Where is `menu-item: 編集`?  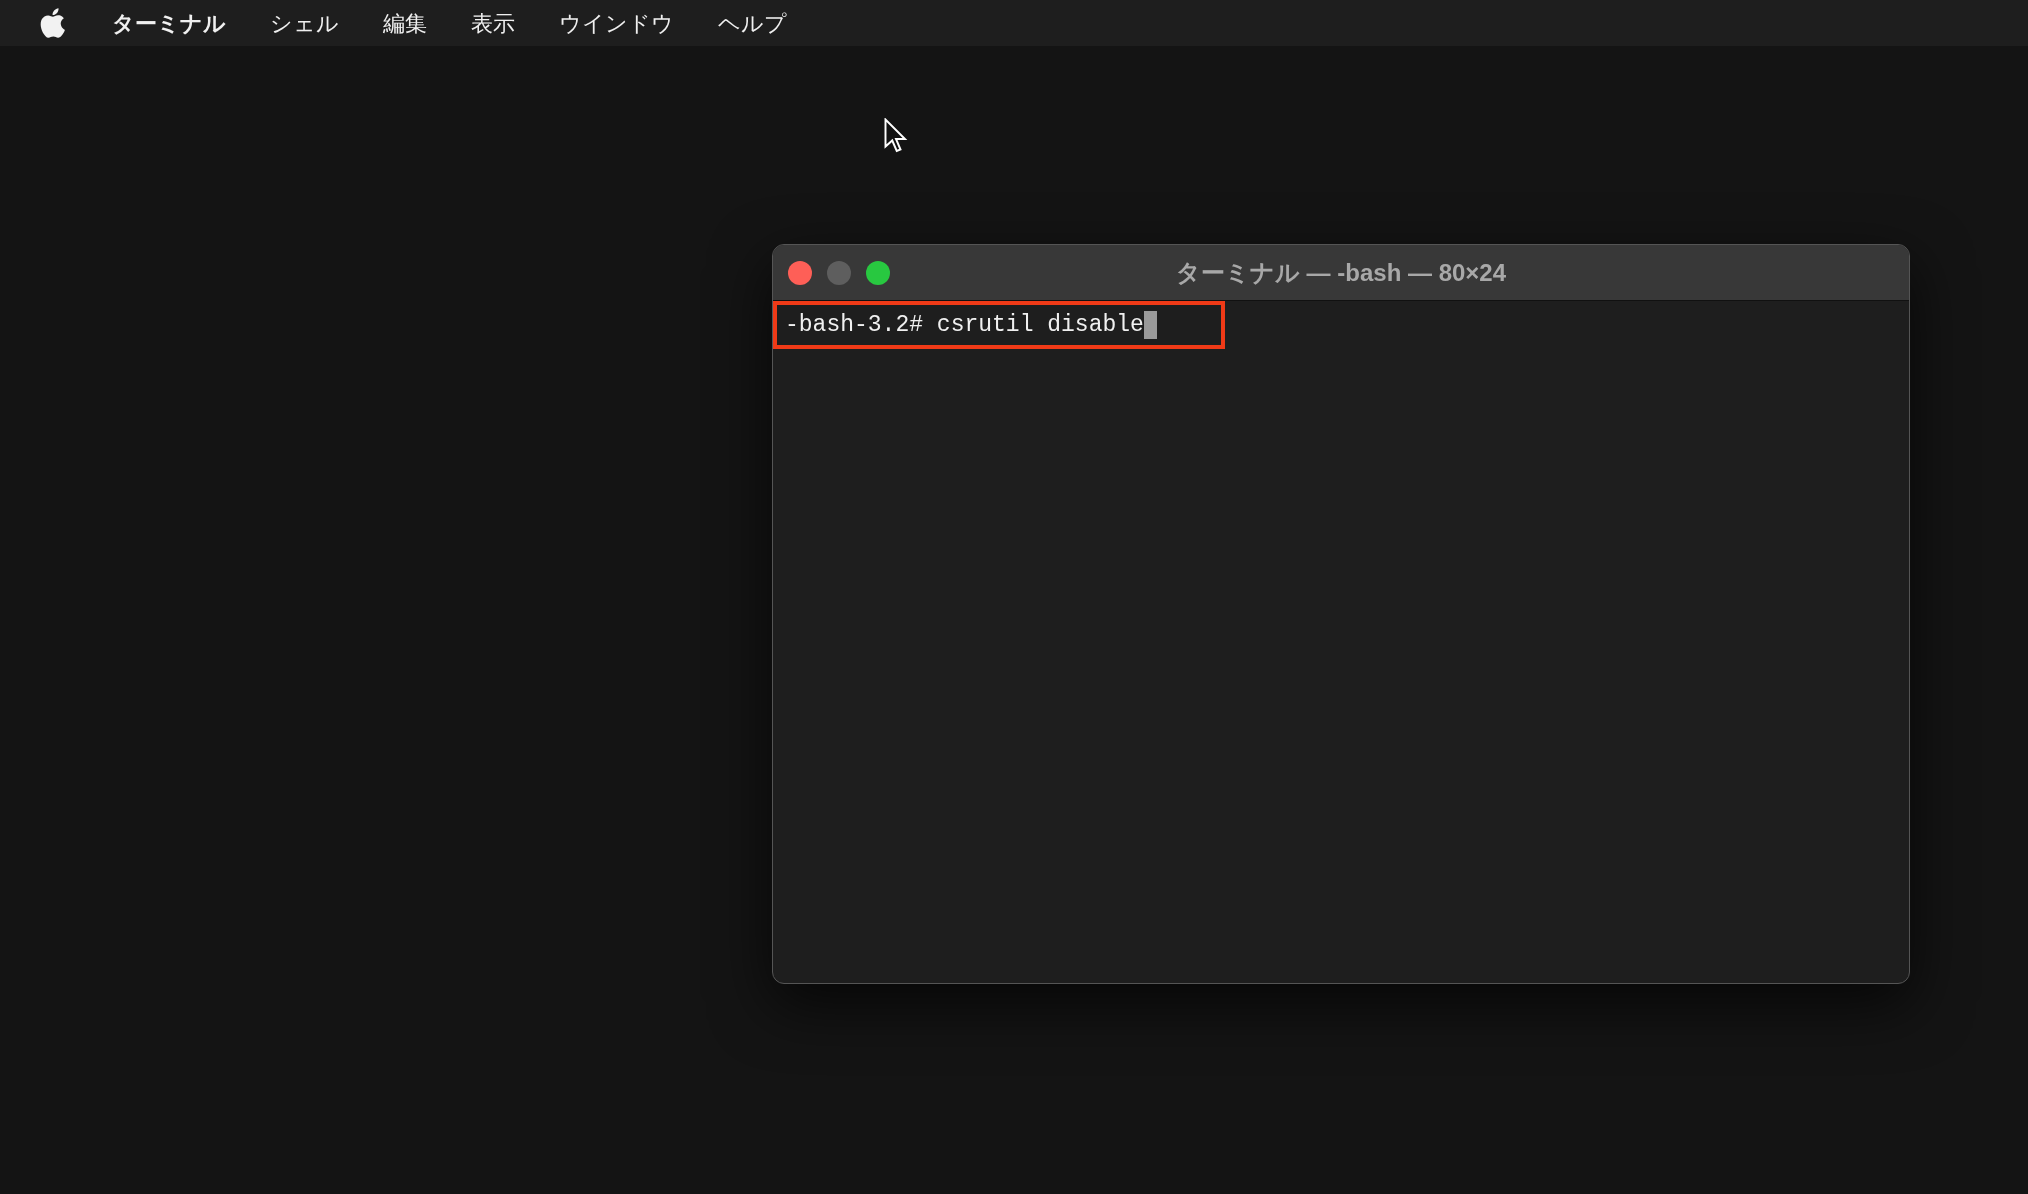
menu-item: 編集 is located at coordinates (405, 23).